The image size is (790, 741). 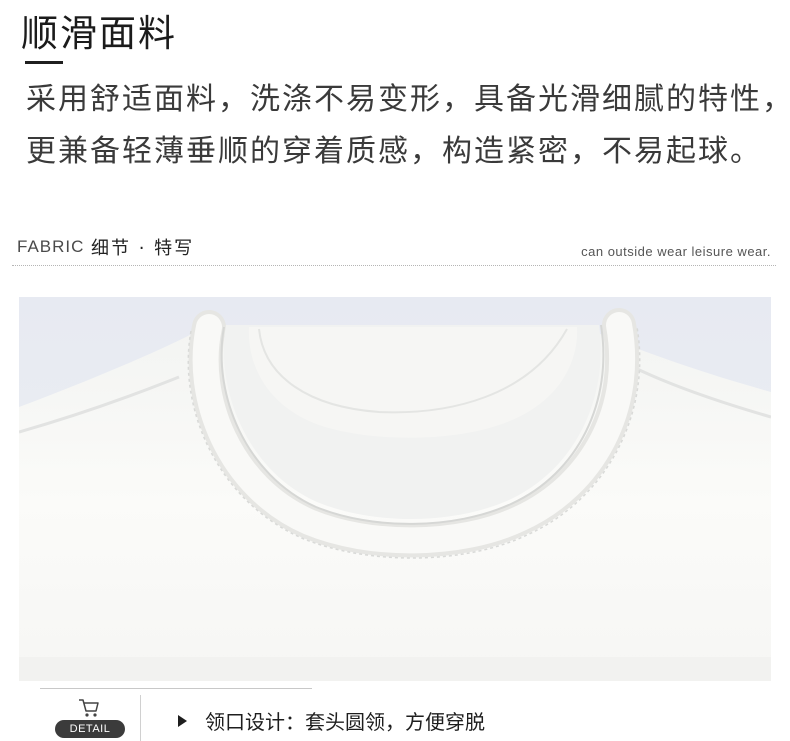 What do you see at coordinates (99, 33) in the screenshot?
I see `page-title: 顺滑面料` at bounding box center [99, 33].